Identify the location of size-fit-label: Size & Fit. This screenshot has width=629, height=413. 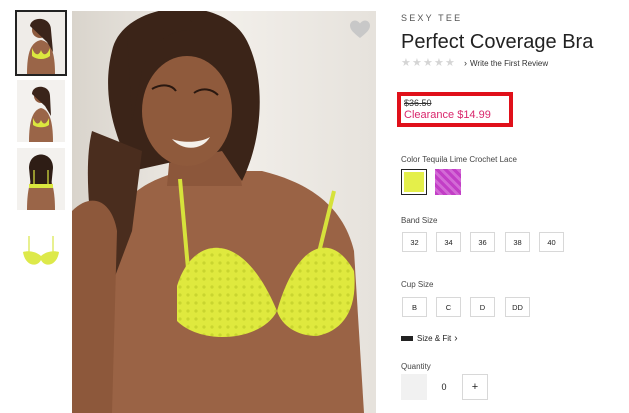
(434, 338).